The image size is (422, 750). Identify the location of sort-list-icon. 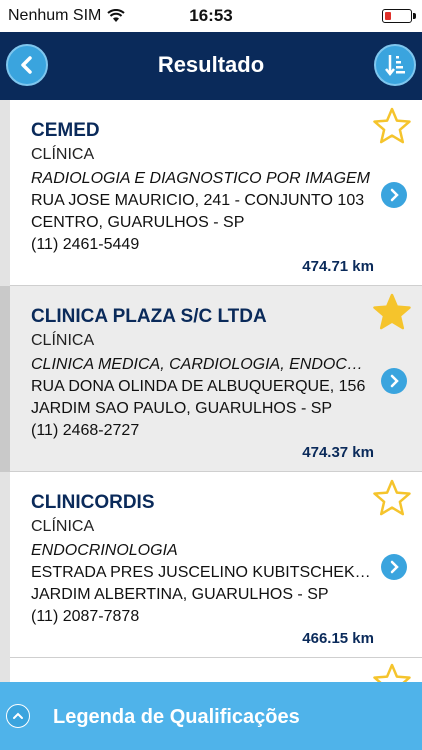
(395, 66).